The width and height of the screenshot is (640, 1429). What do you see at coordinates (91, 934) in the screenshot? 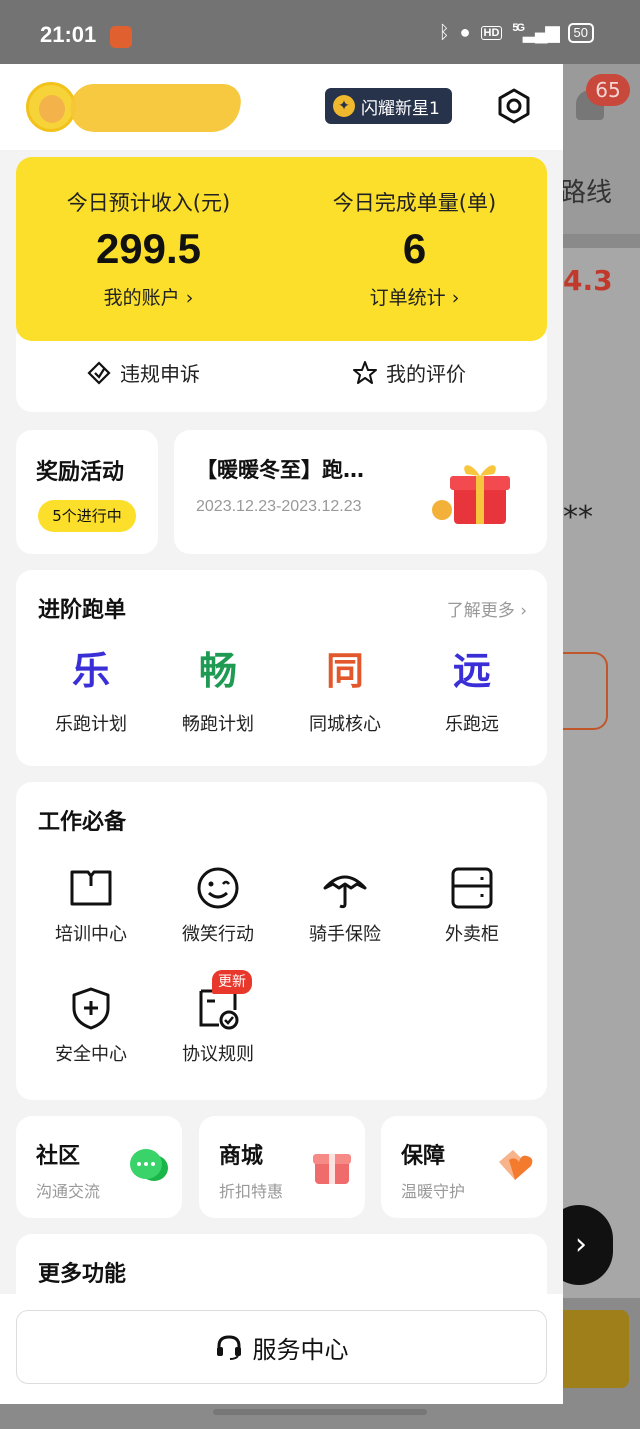
I see `training-center-label: 培训中心` at bounding box center [91, 934].